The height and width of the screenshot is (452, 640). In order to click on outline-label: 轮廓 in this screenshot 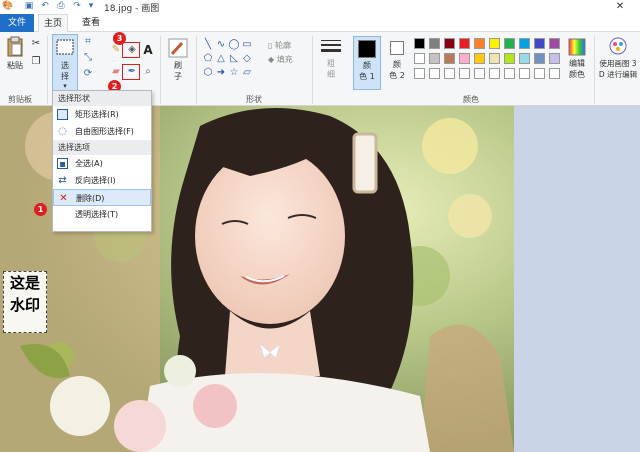, I will do `click(282, 45)`.